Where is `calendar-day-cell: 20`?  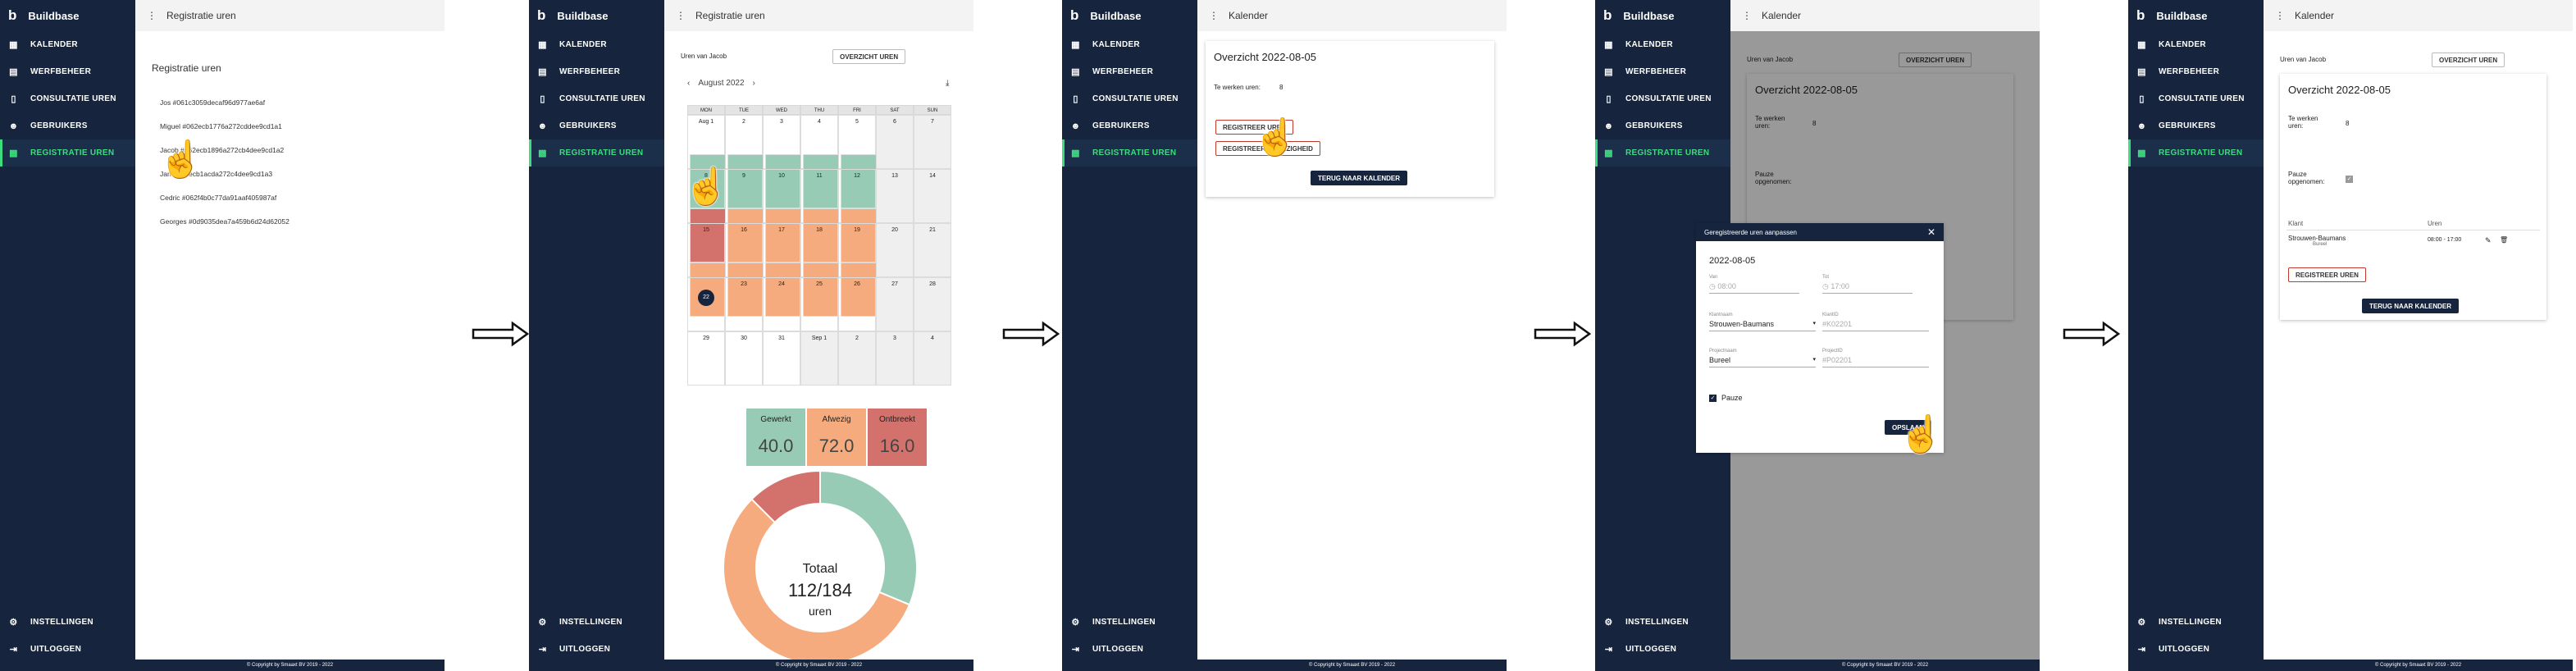 calendar-day-cell: 20 is located at coordinates (895, 250).